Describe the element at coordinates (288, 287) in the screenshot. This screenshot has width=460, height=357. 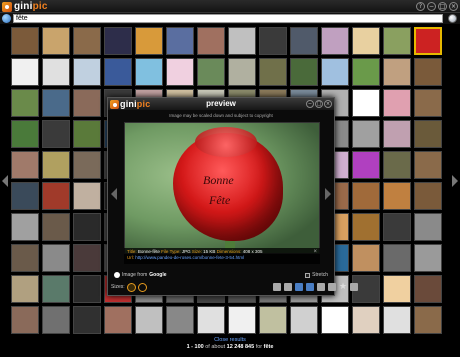
I see `copy-icon` at that location.